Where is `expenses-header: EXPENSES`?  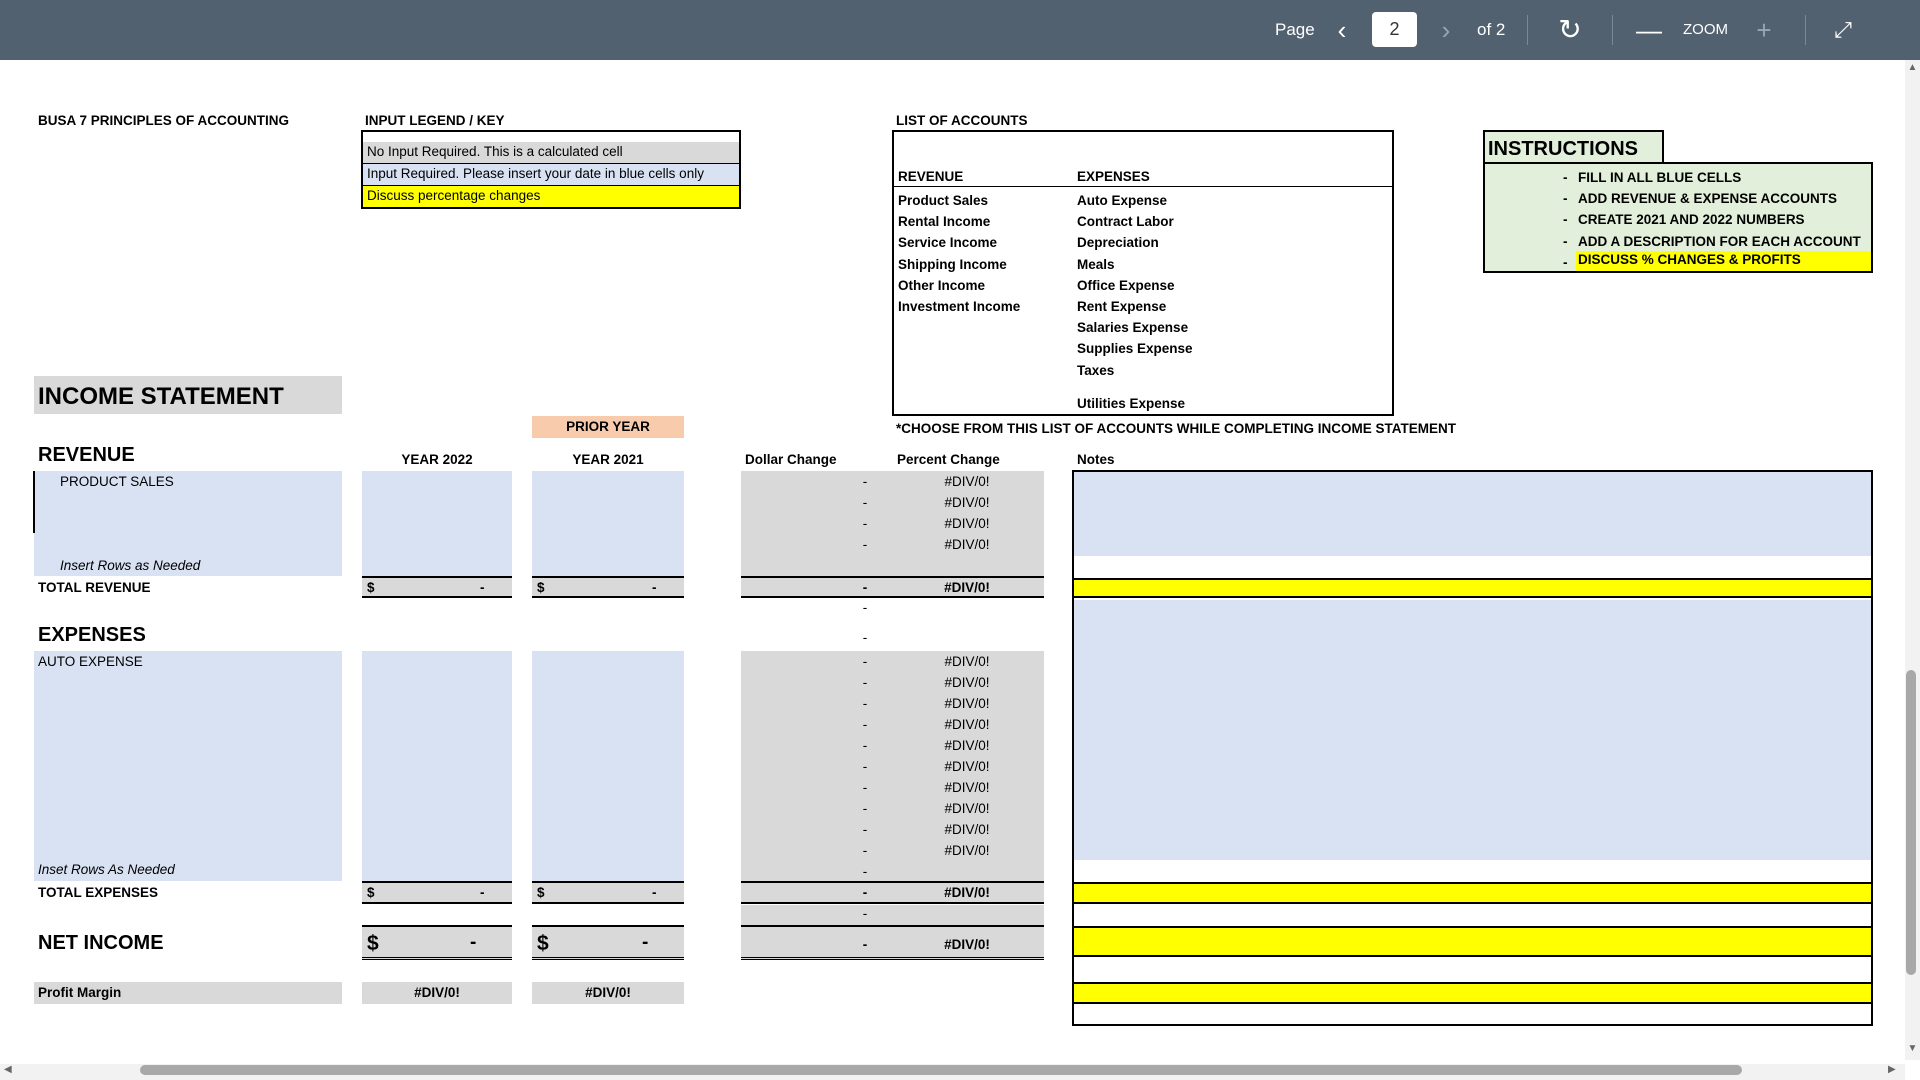
expenses-header: EXPENSES is located at coordinates (92, 635).